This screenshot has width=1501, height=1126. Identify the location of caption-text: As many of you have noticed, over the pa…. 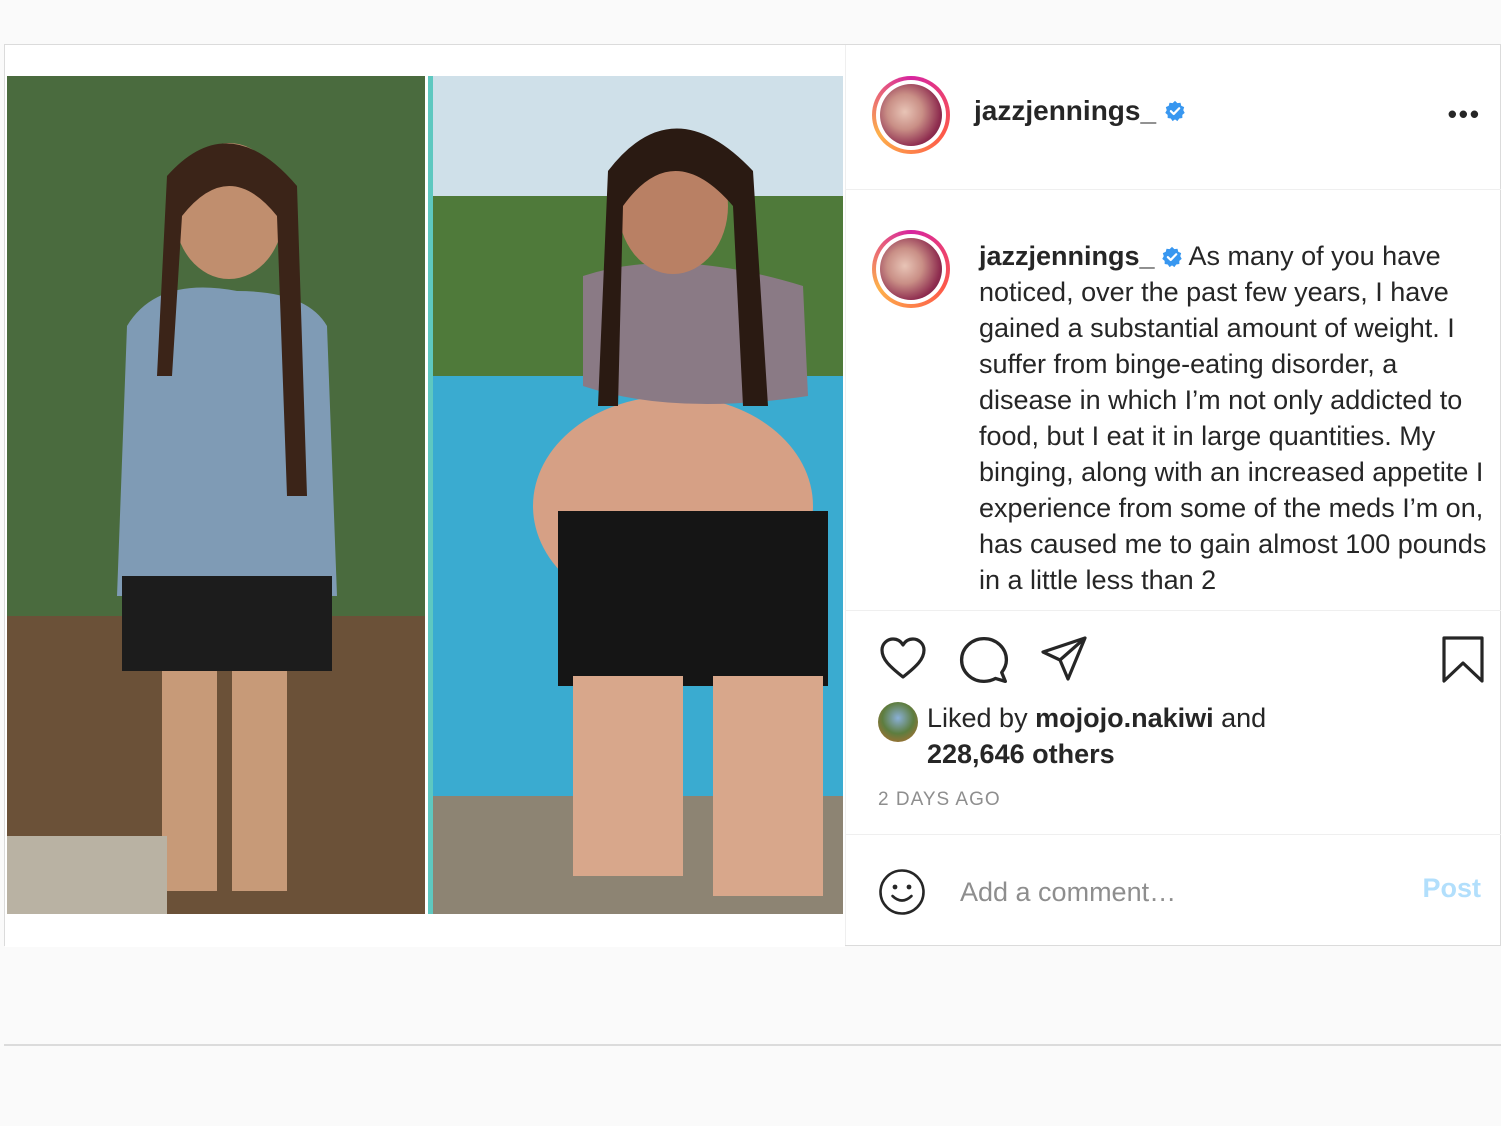
(1233, 418).